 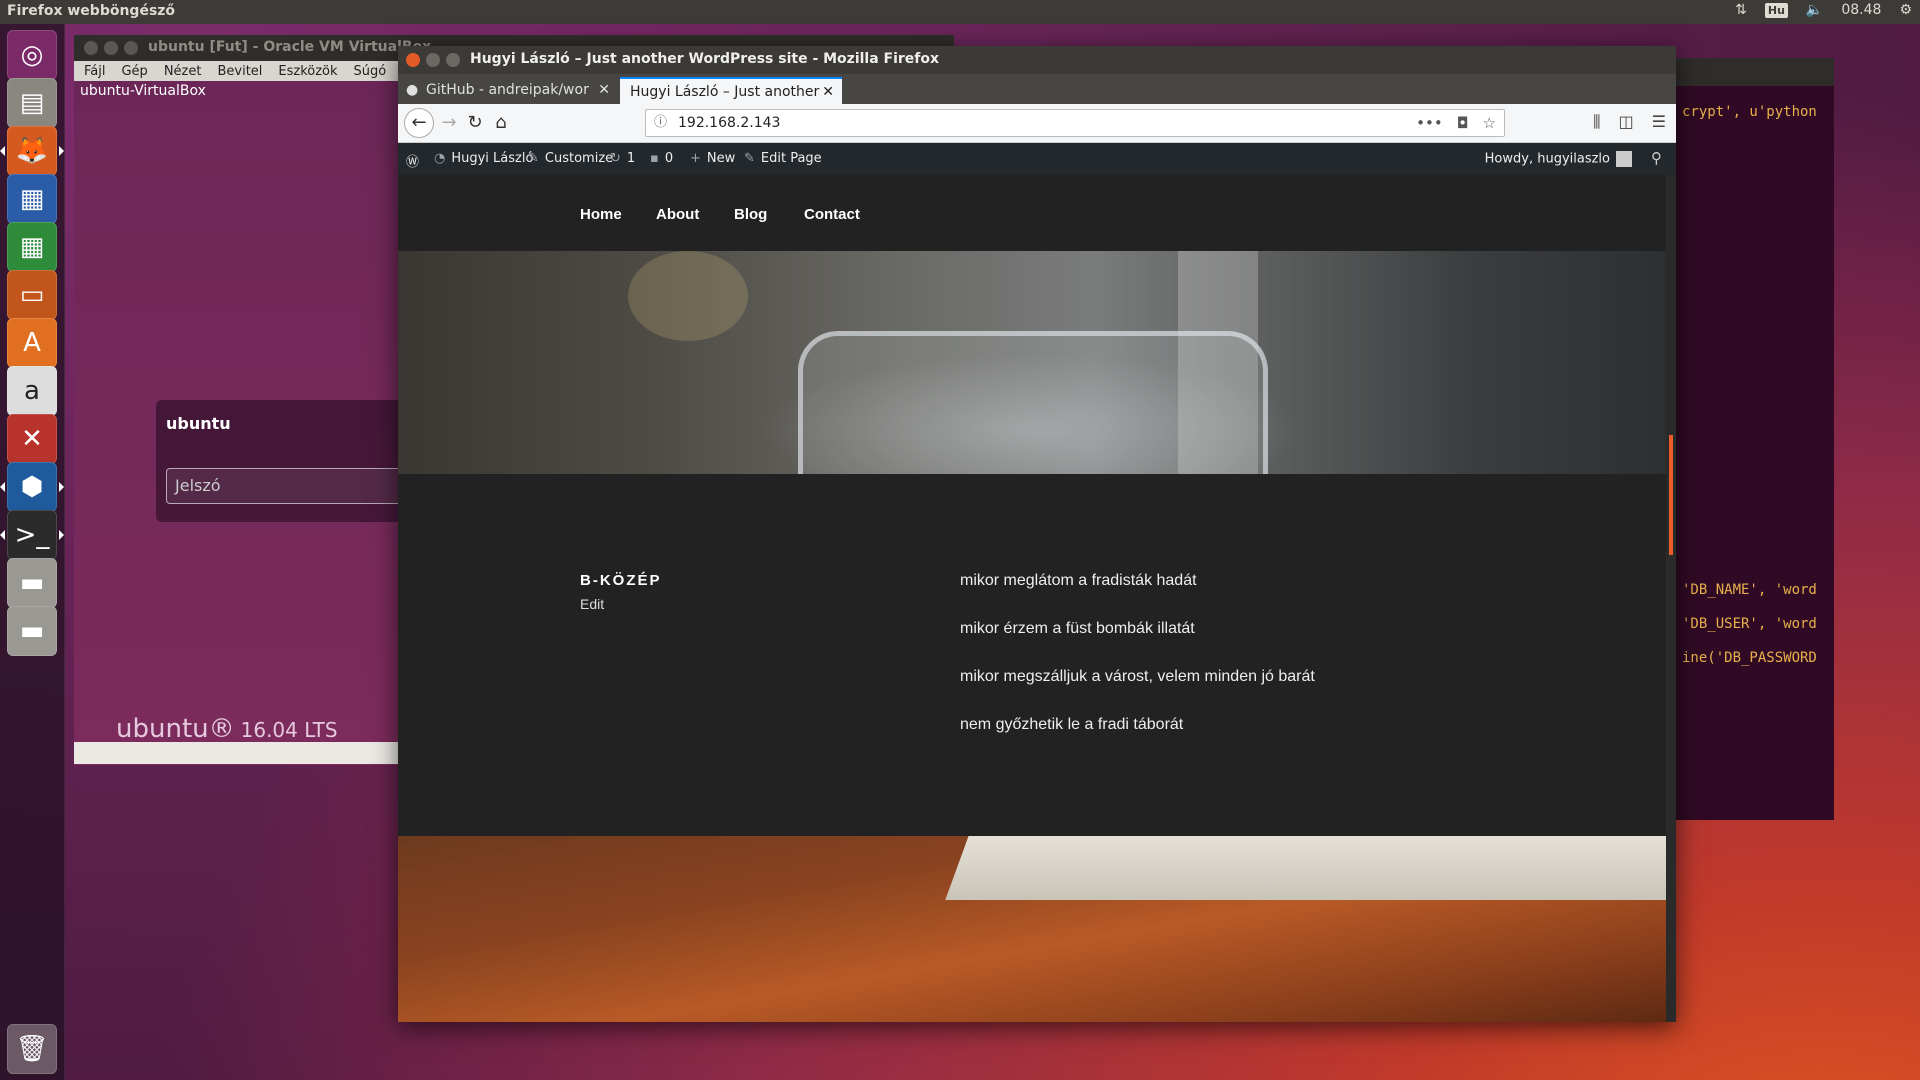 What do you see at coordinates (1624, 159) in the screenshot?
I see `avatar` at bounding box center [1624, 159].